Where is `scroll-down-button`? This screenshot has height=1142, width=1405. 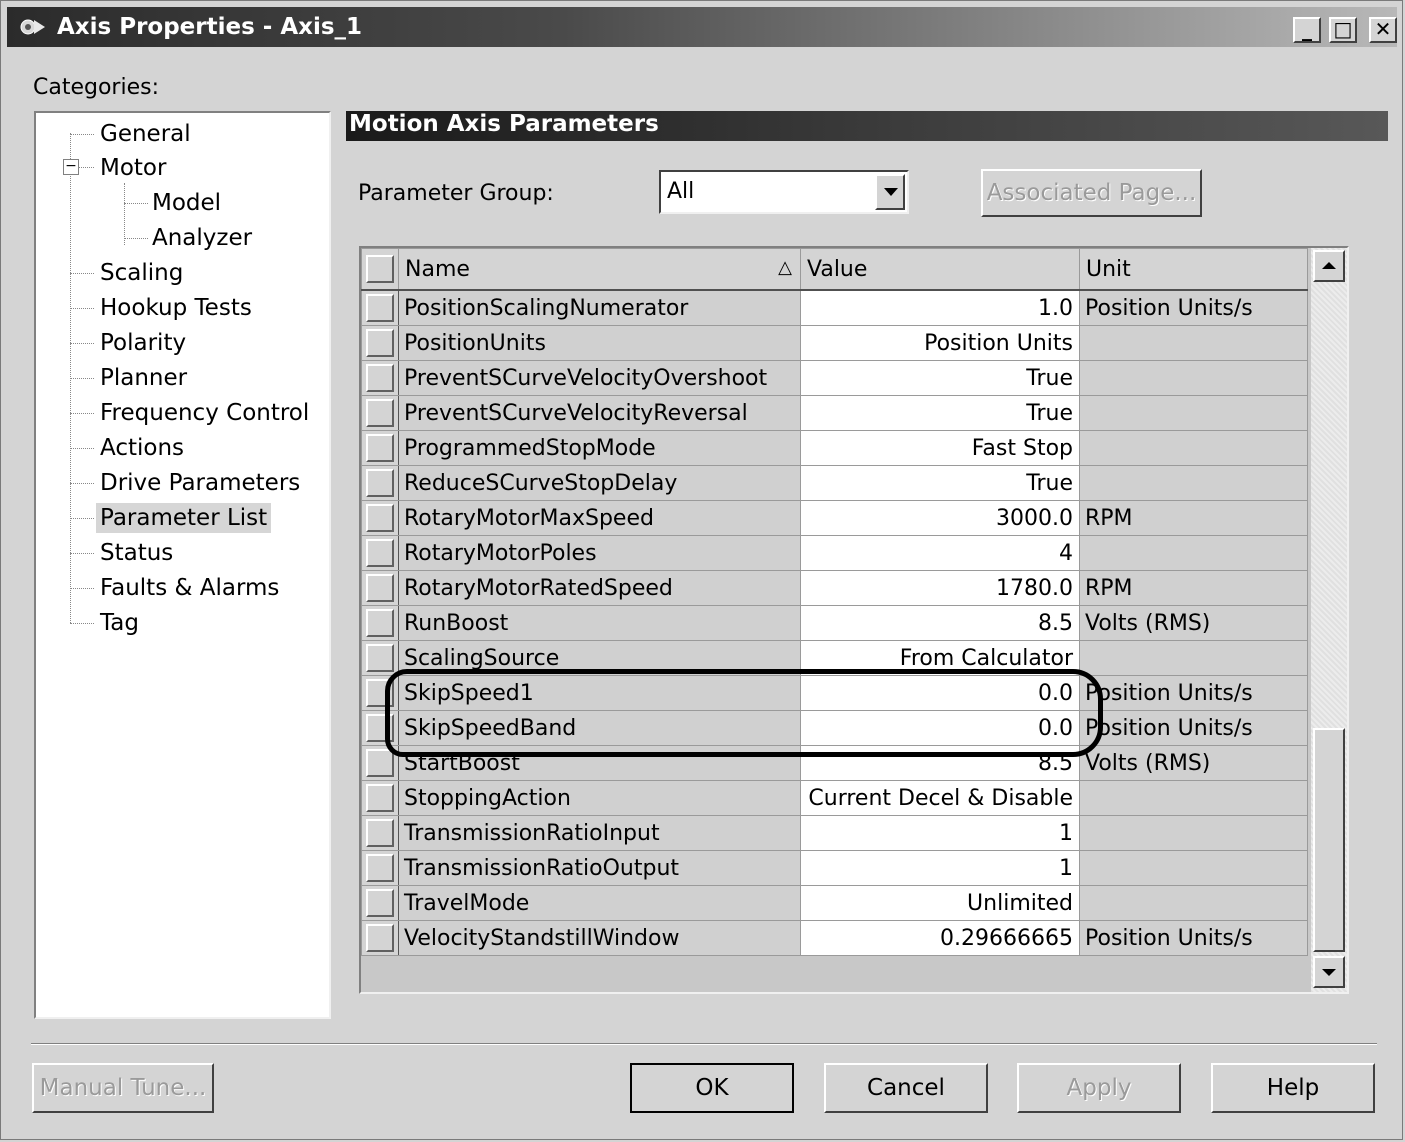
scroll-down-button is located at coordinates (1329, 972).